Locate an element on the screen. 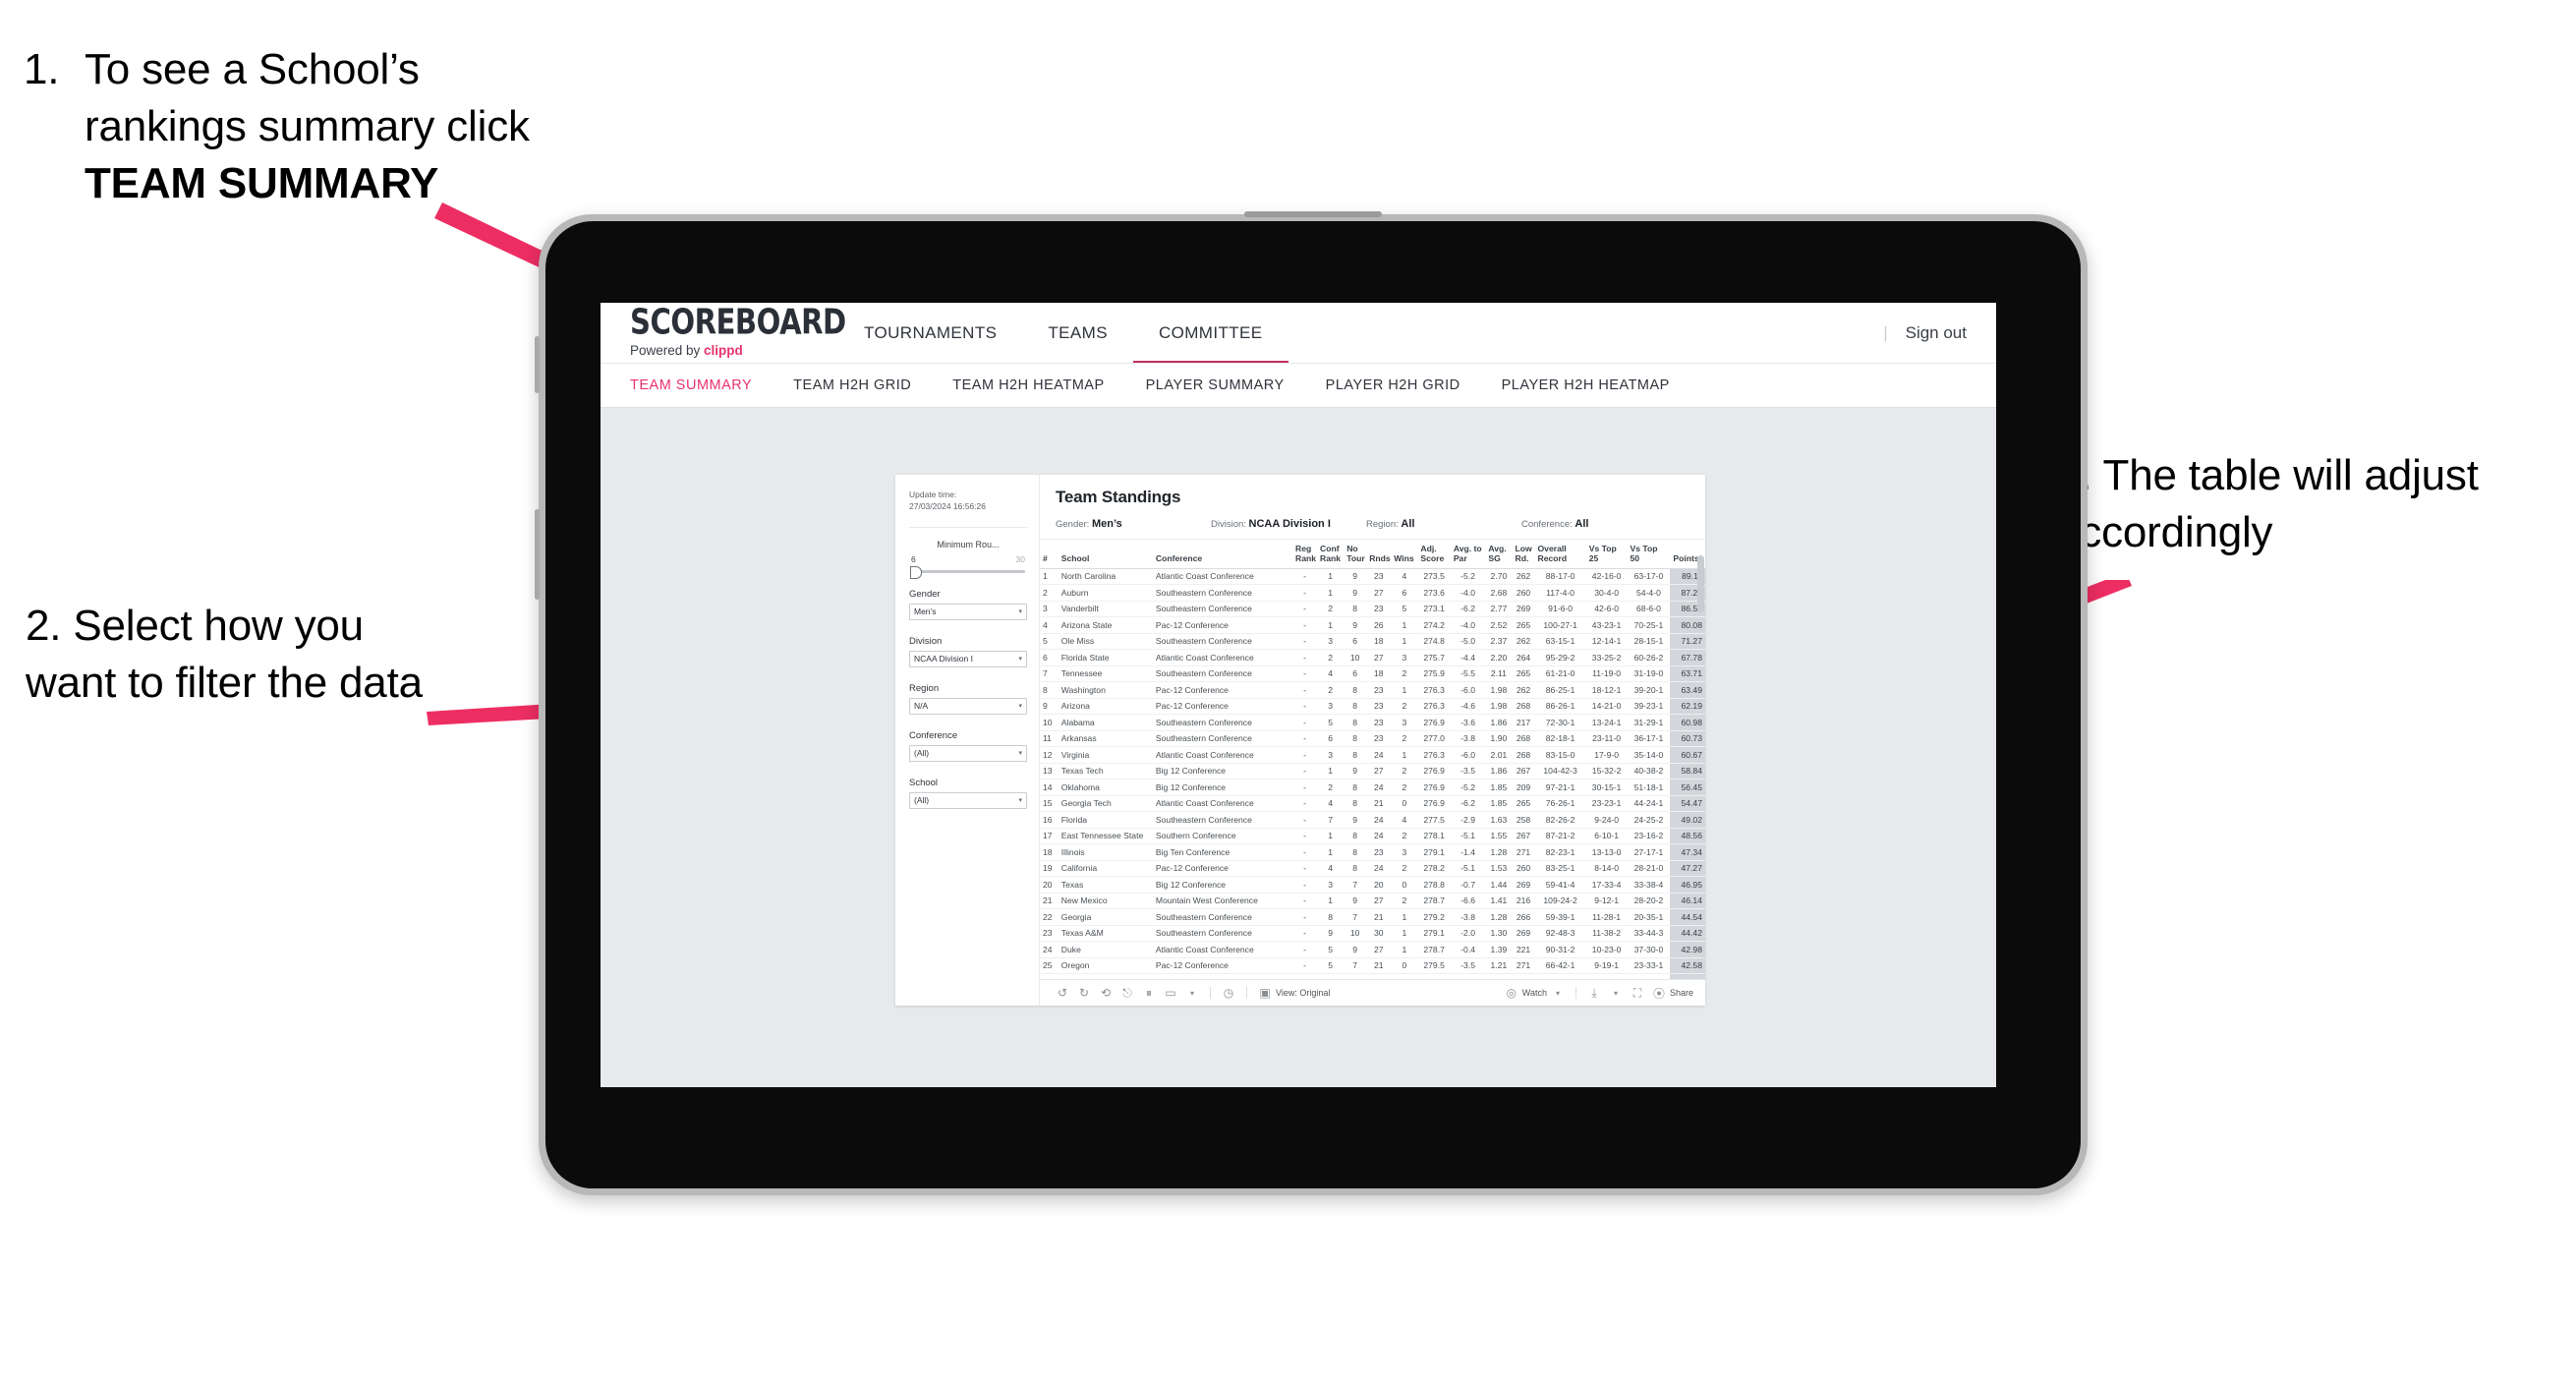 The image size is (2576, 1386). tablet-power-button is located at coordinates (537, 554).